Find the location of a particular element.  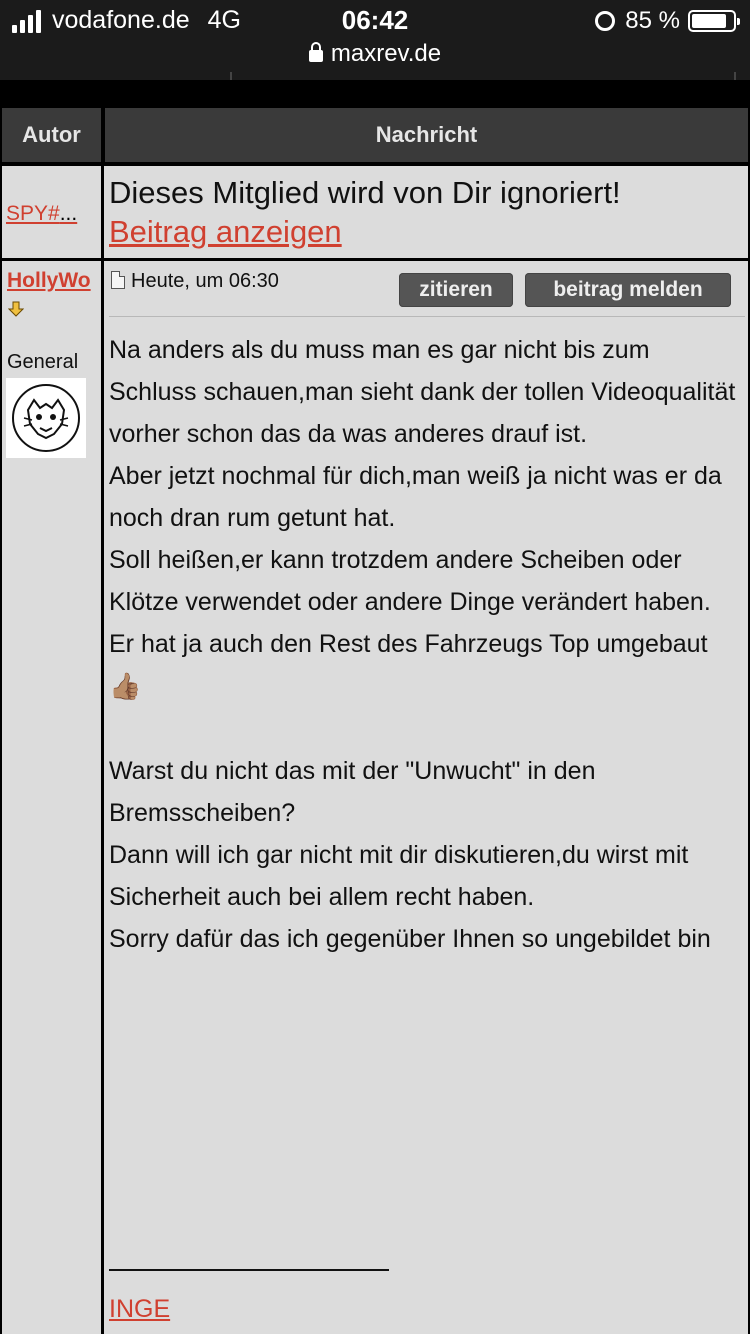

report-post-button: beitrag melden is located at coordinates (628, 290).